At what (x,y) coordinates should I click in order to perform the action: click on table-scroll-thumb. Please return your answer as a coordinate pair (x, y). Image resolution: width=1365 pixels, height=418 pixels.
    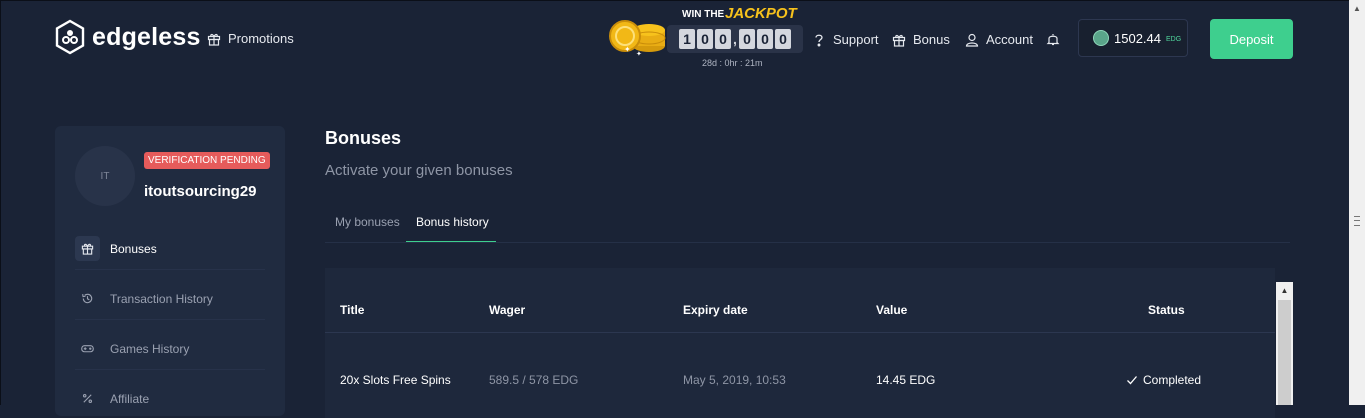
    Looking at the image, I should click on (1284, 352).